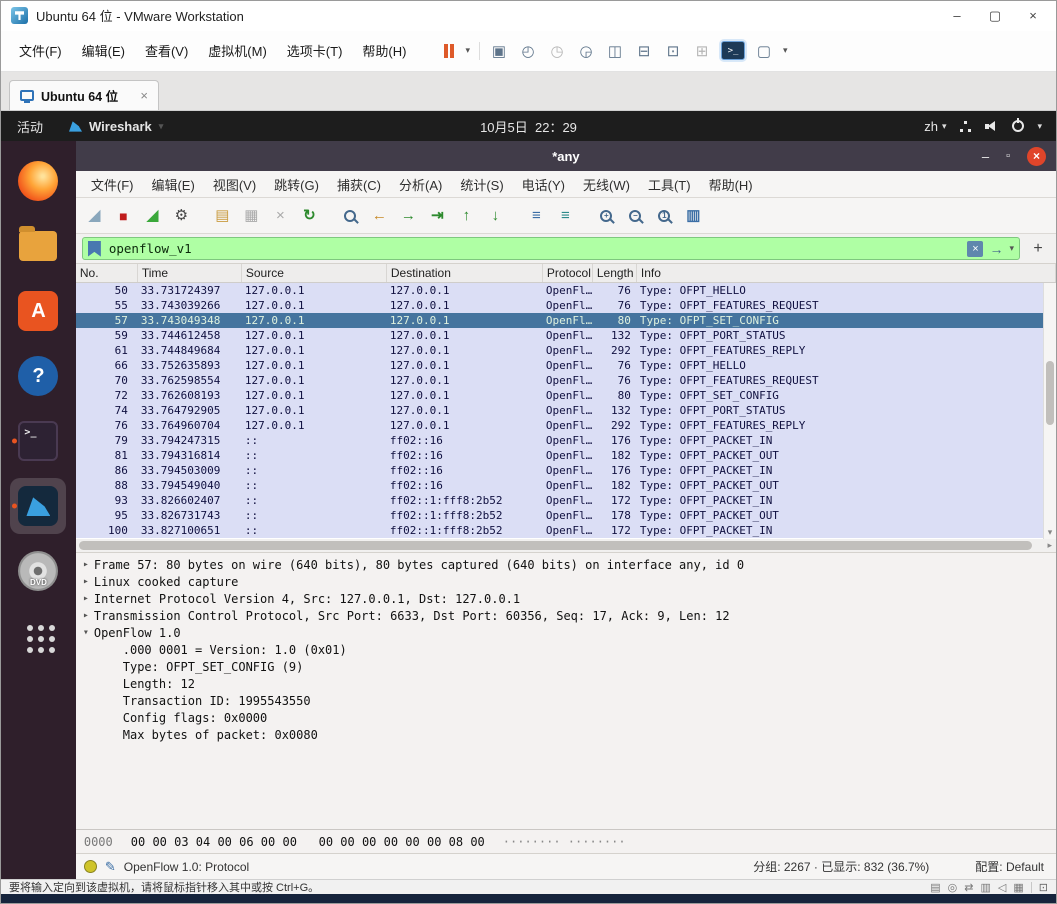 The width and height of the screenshot is (1057, 904). I want to click on detail-line: Length: 12, so click(567, 683).